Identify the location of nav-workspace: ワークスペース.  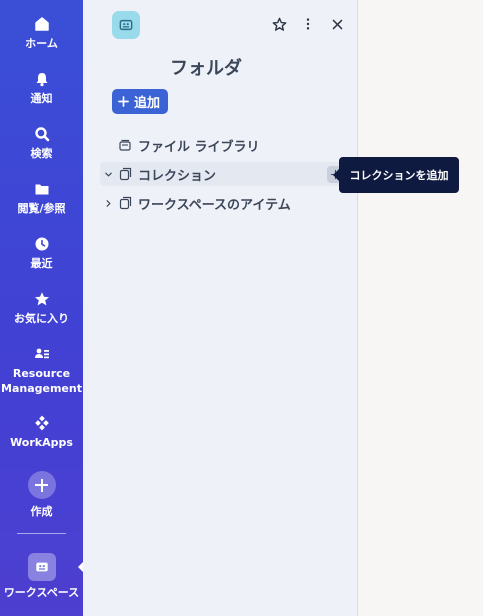
(41, 576).